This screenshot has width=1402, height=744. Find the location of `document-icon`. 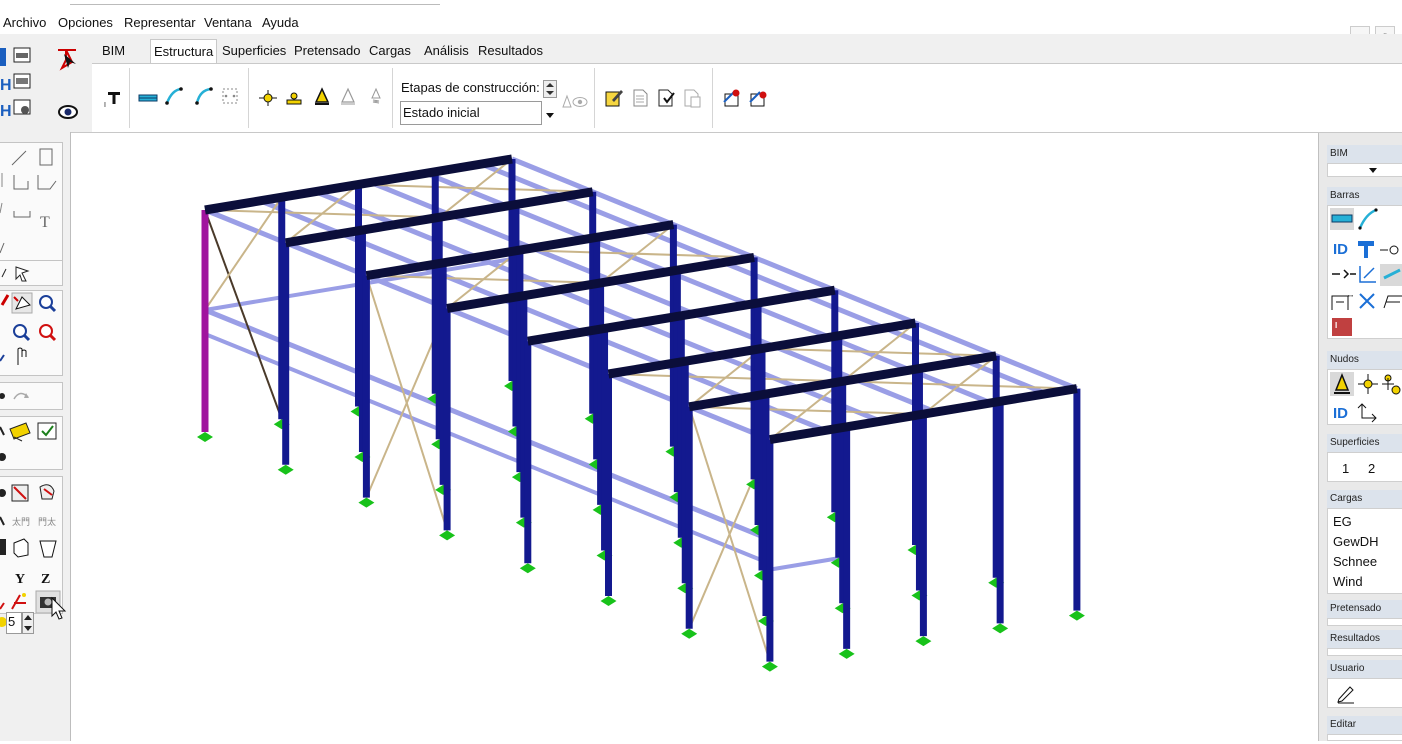

document-icon is located at coordinates (640, 98).